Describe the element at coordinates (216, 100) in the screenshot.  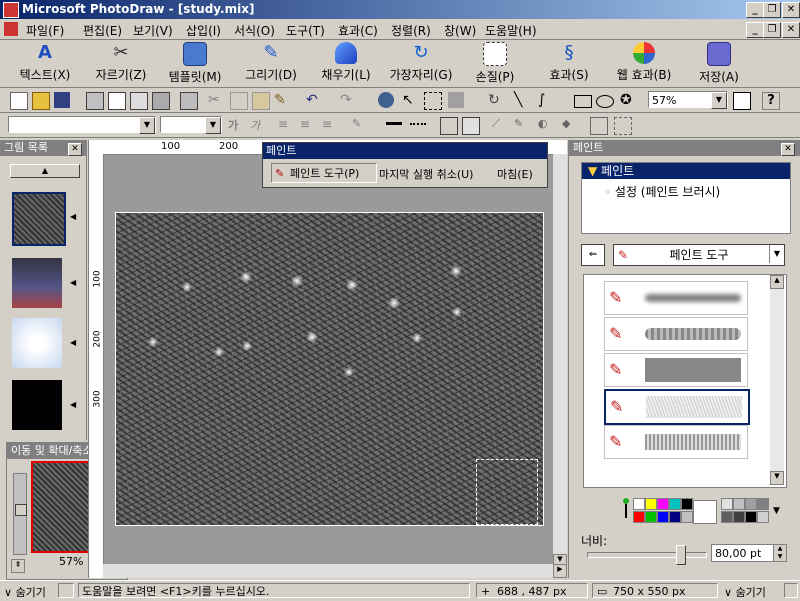
I see `cut-icon: ✂` at that location.